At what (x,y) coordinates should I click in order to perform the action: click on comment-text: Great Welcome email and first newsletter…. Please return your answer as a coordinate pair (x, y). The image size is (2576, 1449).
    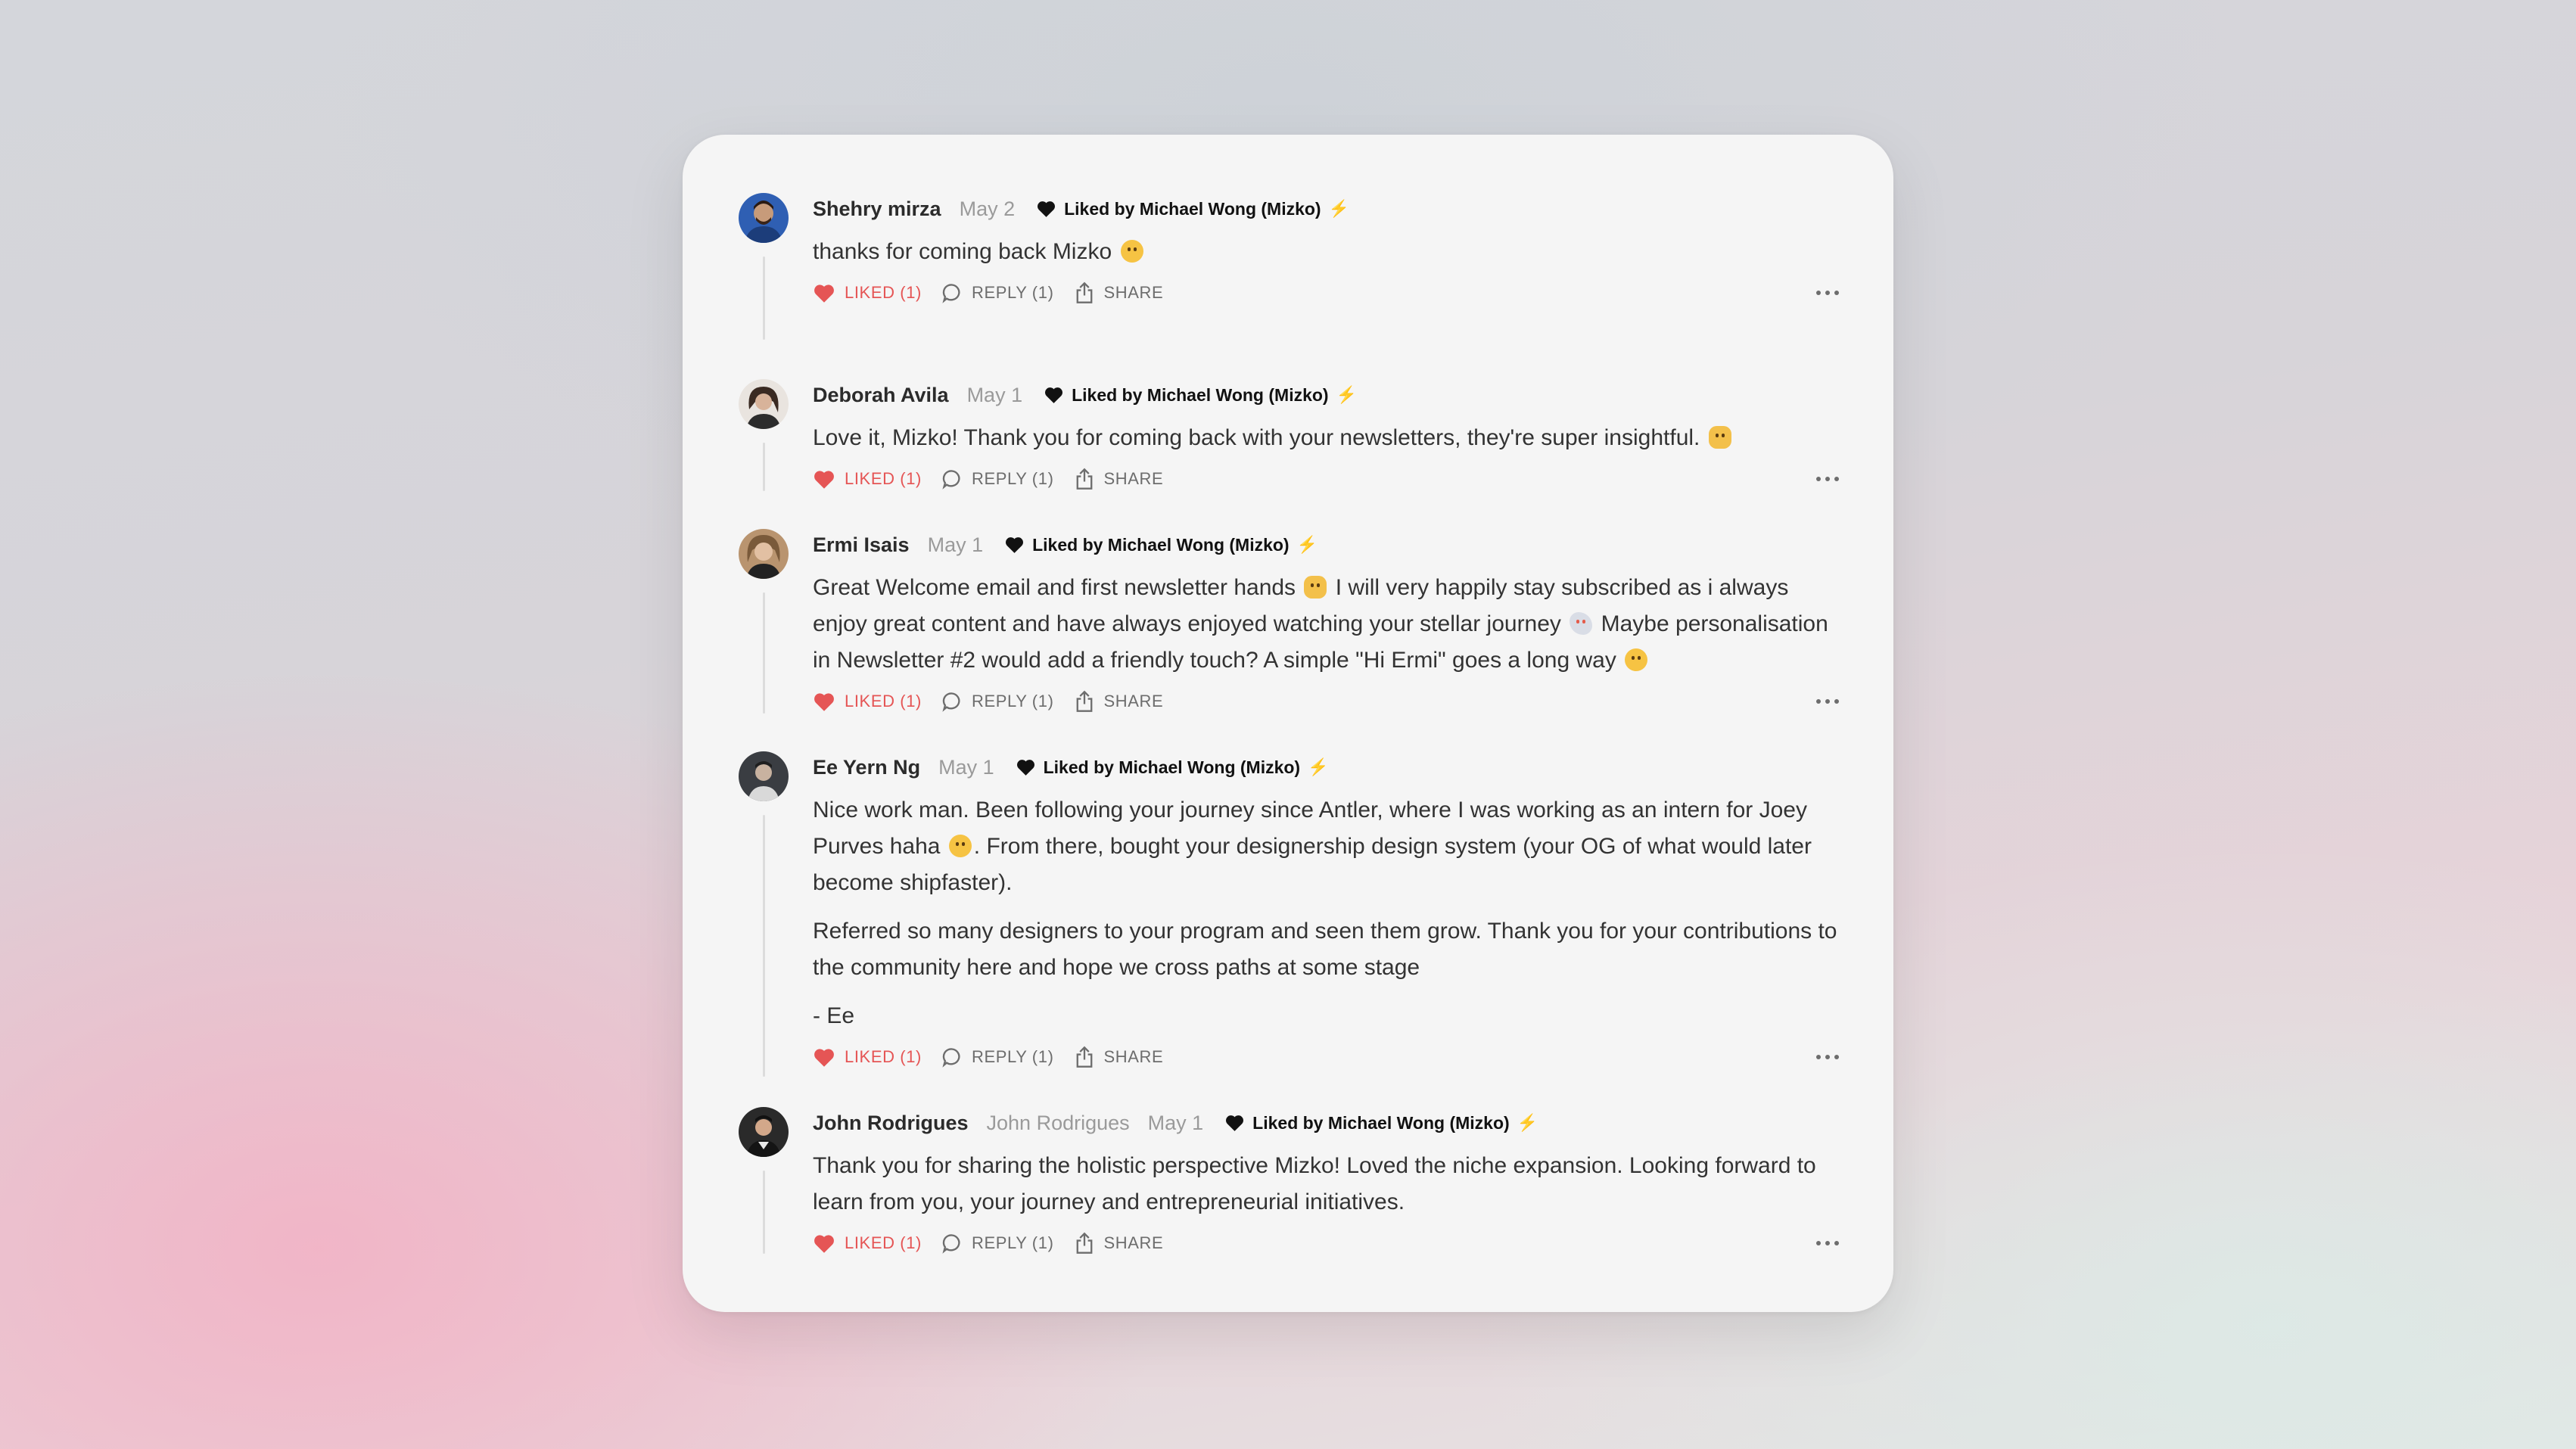
    Looking at the image, I should click on (1326, 625).